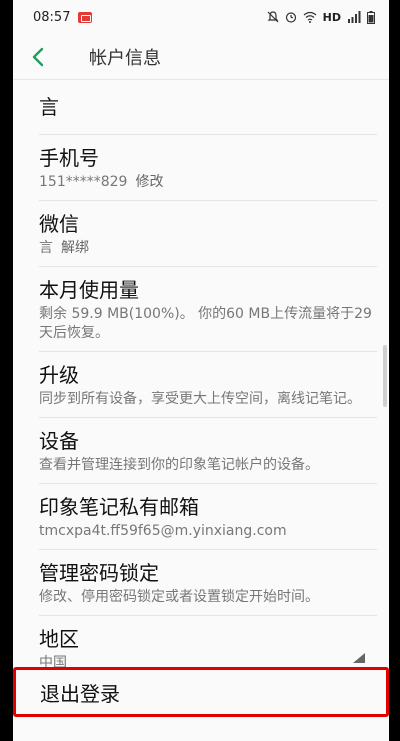  I want to click on alarm-icon, so click(290, 17).